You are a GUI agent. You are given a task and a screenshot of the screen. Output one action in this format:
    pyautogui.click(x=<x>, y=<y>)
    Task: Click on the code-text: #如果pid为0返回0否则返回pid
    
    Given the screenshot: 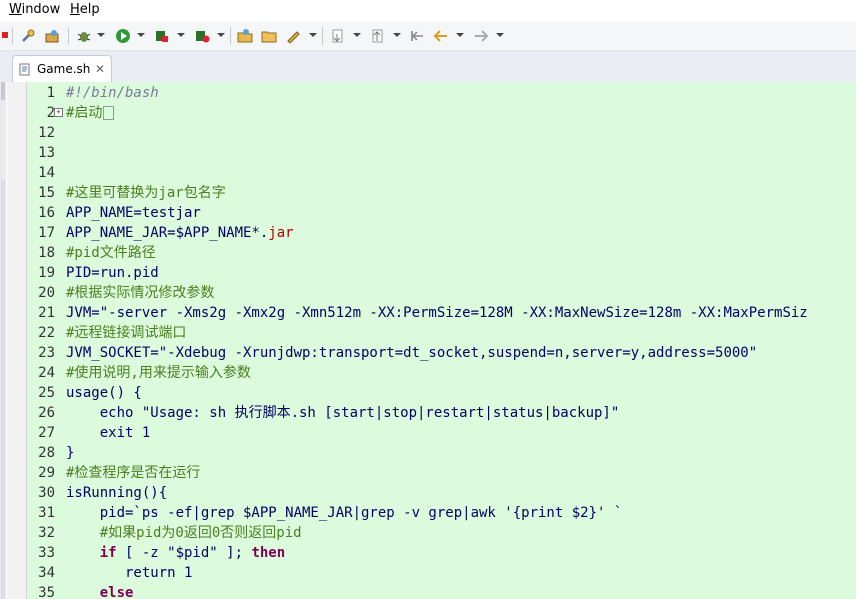 What is the action you would take?
    pyautogui.click(x=184, y=533)
    